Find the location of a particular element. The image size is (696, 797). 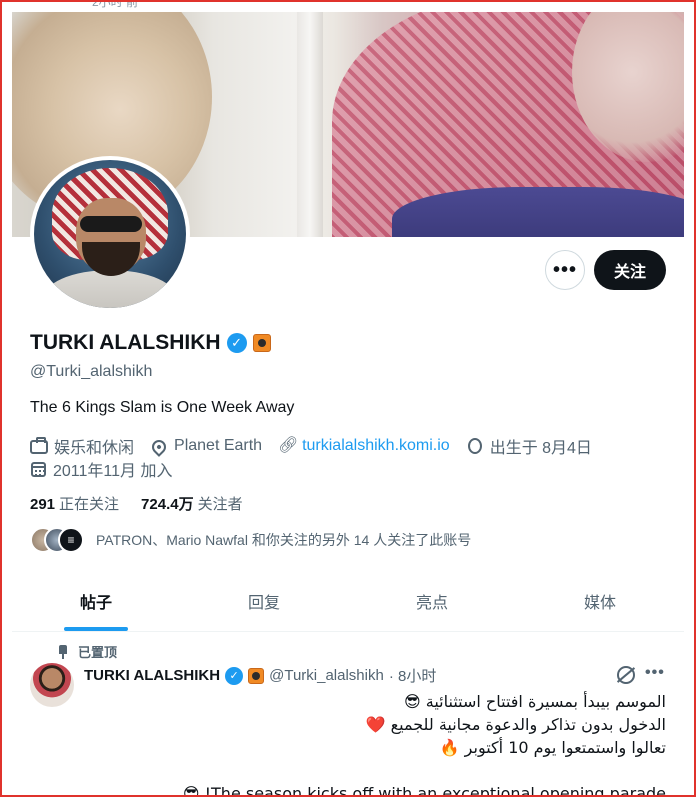

post-text-line is located at coordinates (386, 770).